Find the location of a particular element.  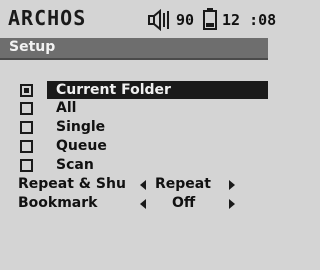

status-bar: ARCHOS 90 12 :08 is located at coordinates (138, 19).